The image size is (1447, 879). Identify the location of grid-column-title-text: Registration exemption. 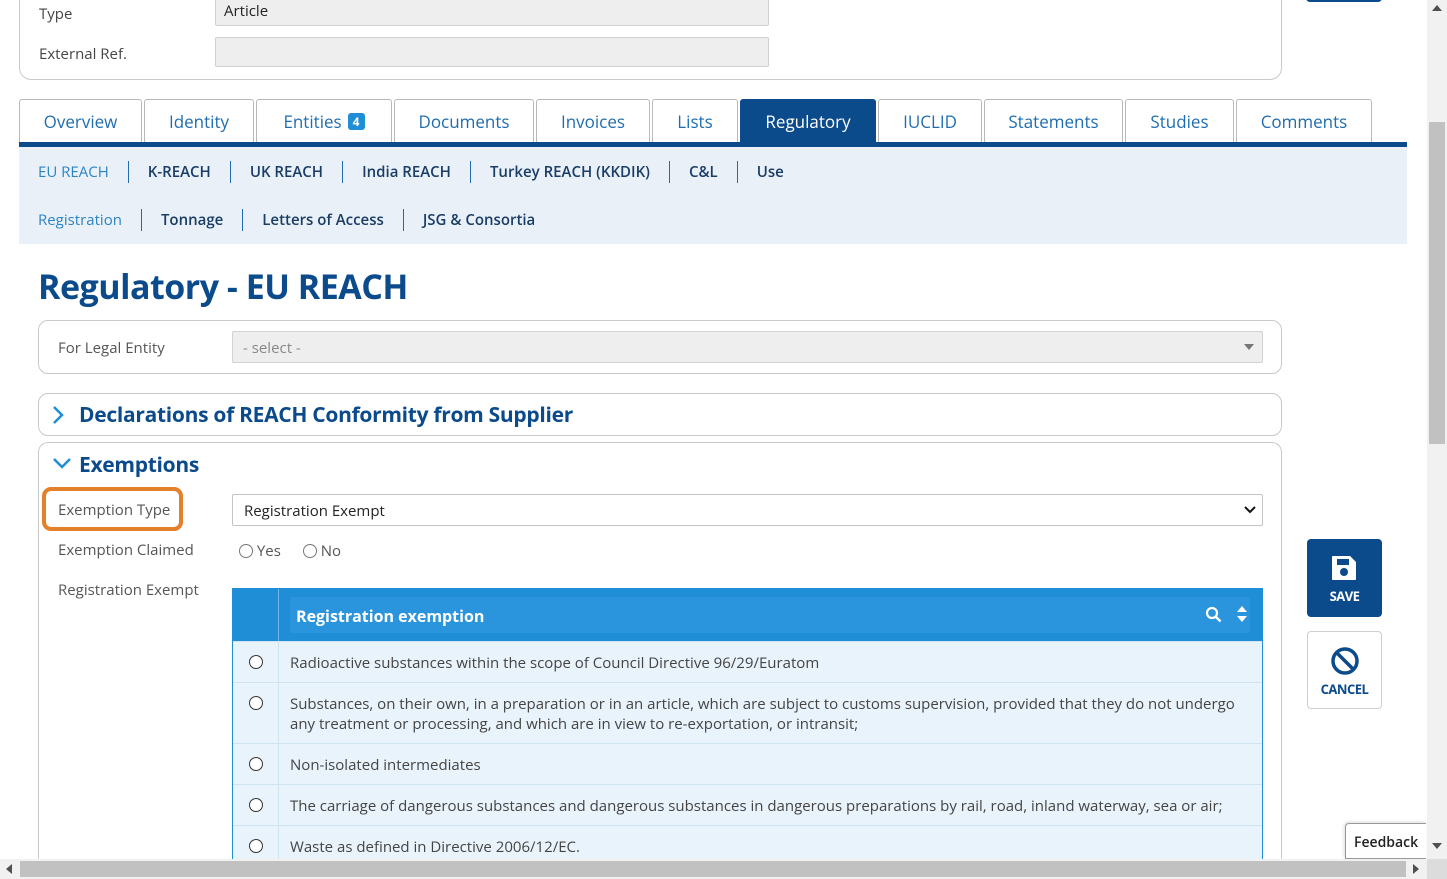
(390, 616).